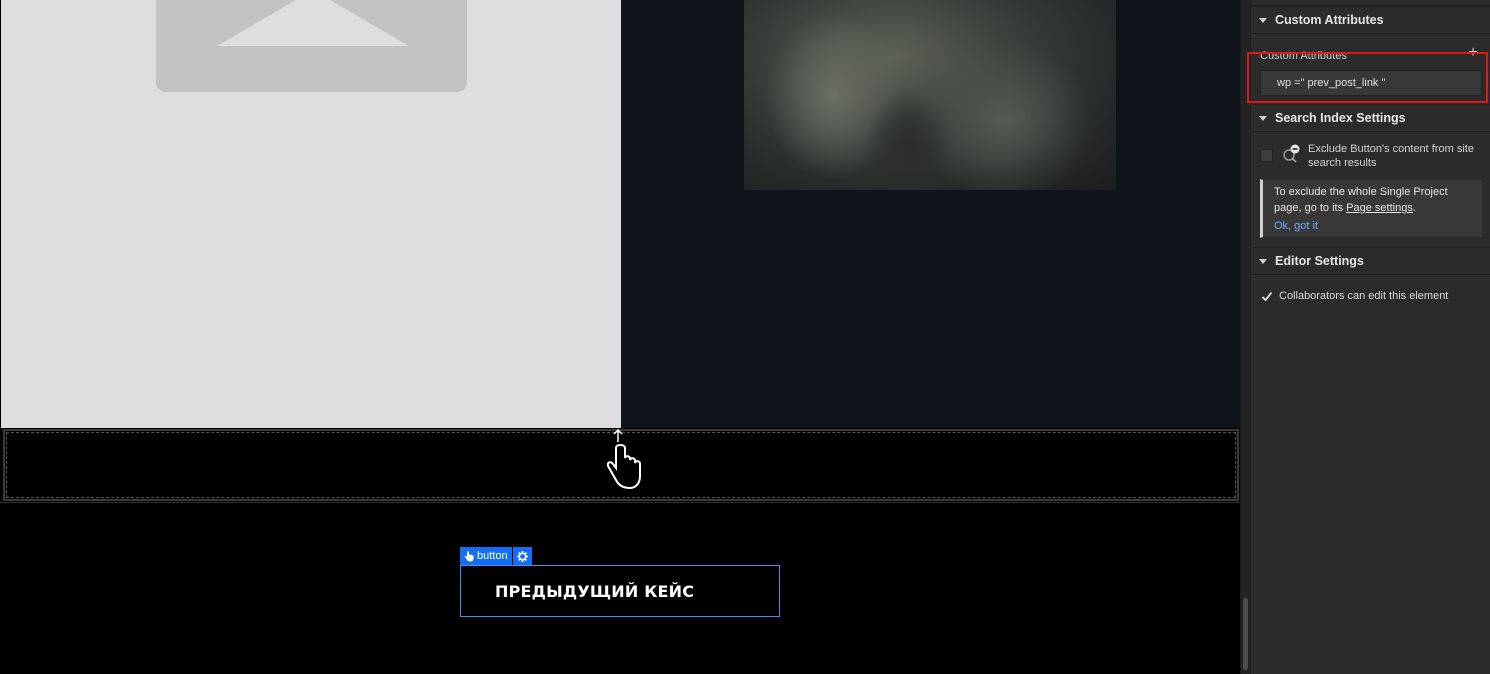  Describe the element at coordinates (620, 502) in the screenshot. I see `section-divider` at that location.